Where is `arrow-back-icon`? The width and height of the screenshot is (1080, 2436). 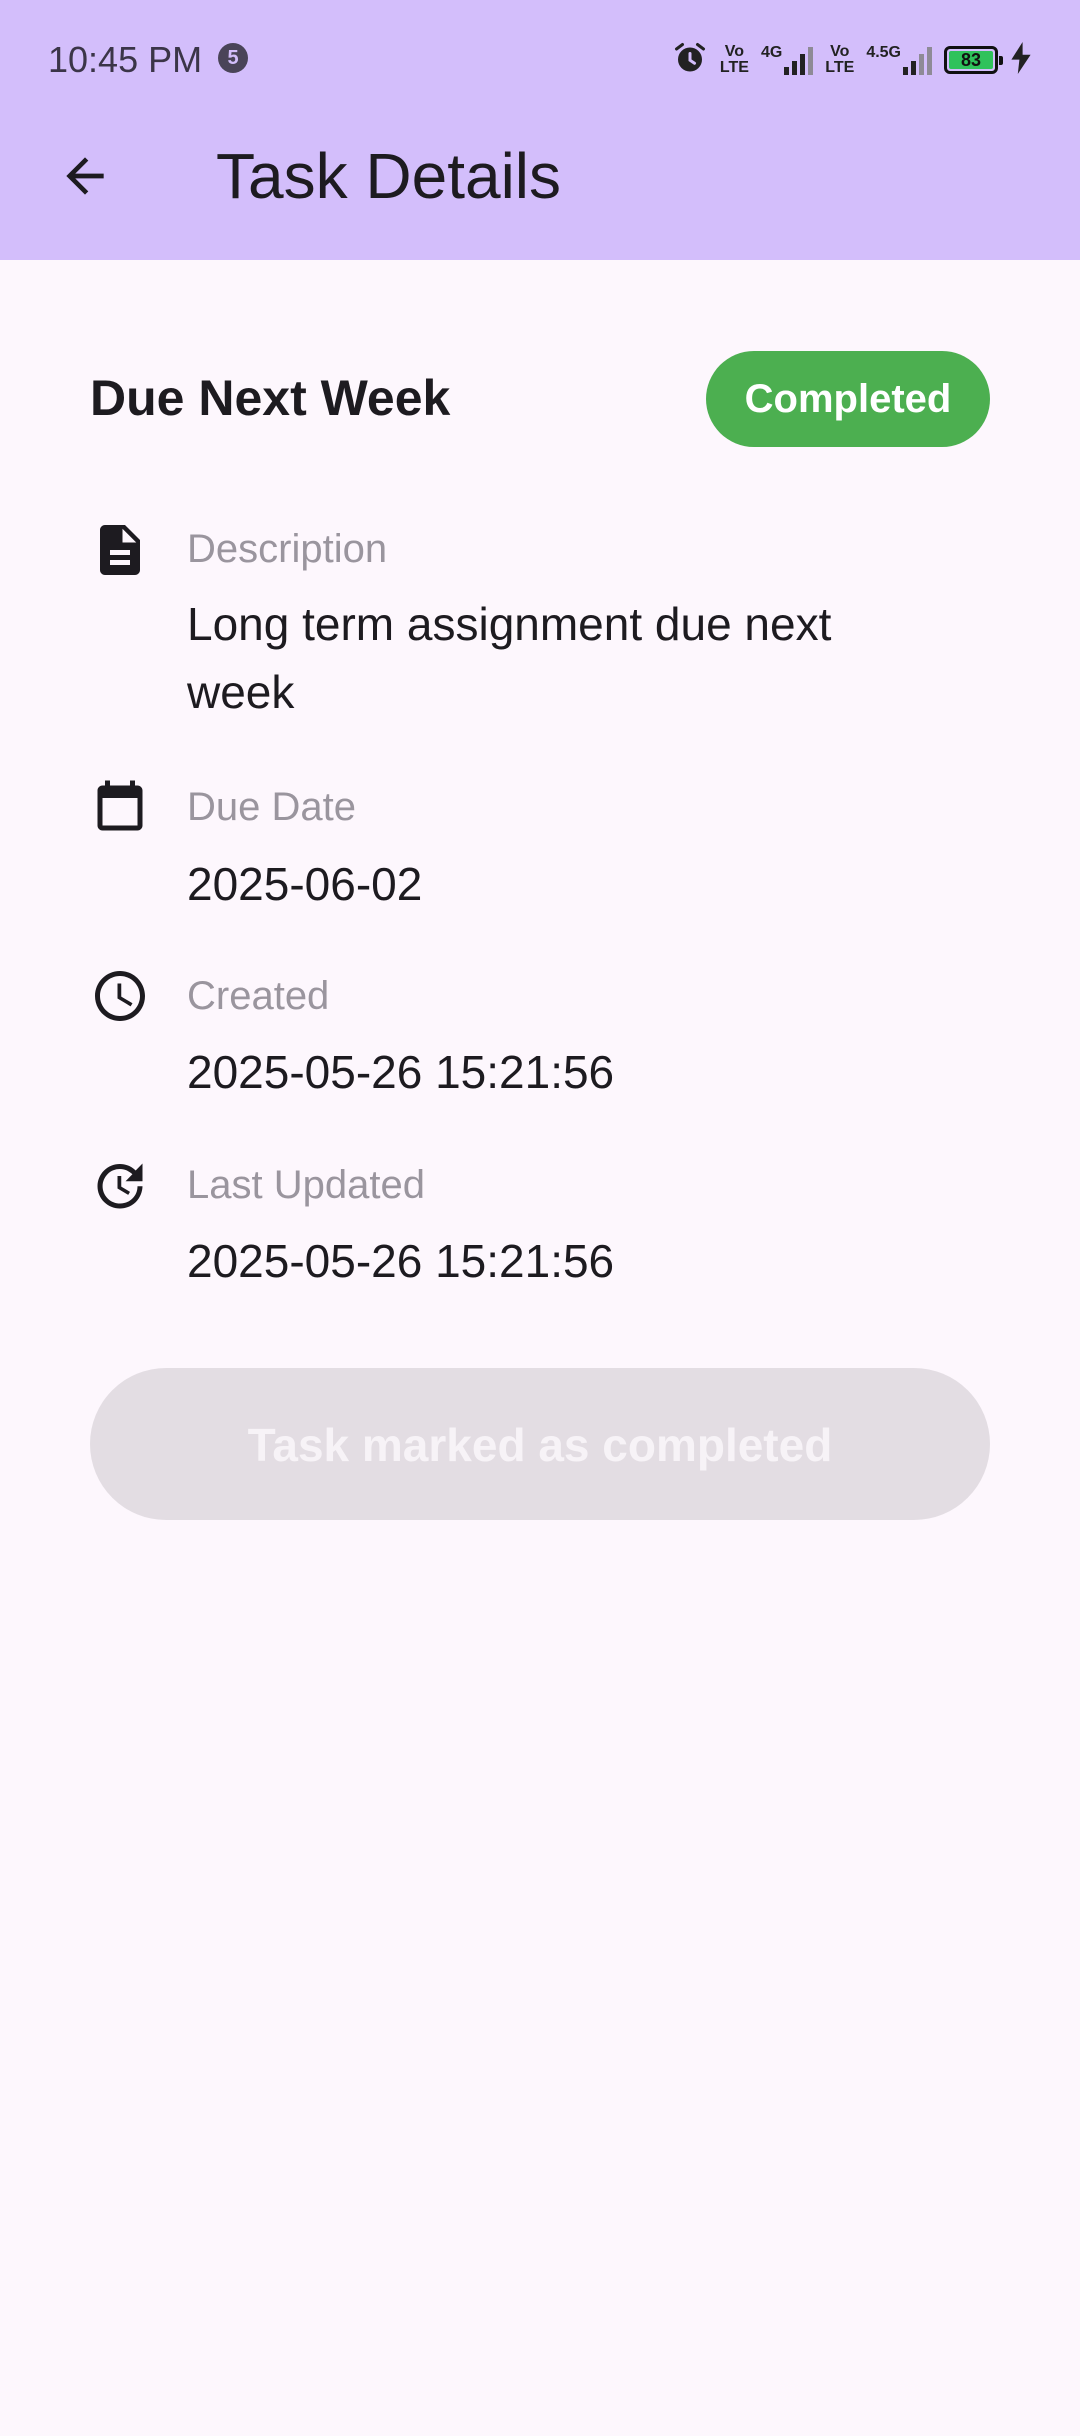 arrow-back-icon is located at coordinates (85, 176).